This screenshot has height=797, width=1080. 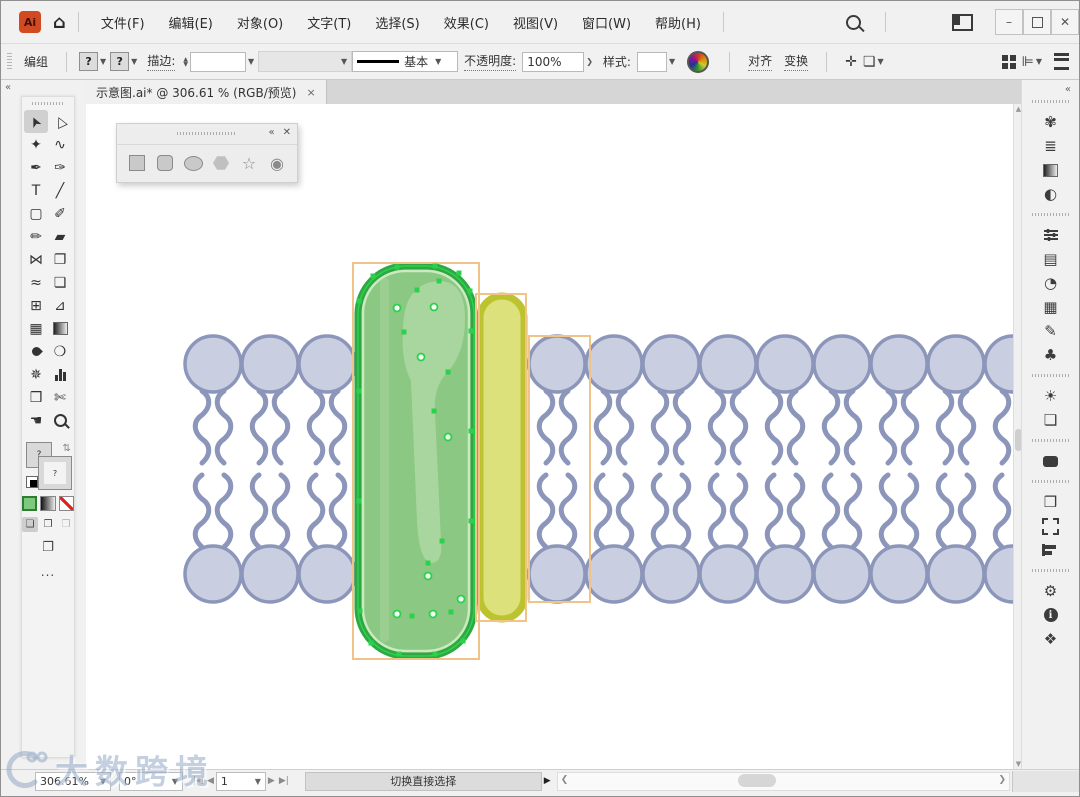 What do you see at coordinates (249, 163) in the screenshot?
I see `star-shape-tool: ☆` at bounding box center [249, 163].